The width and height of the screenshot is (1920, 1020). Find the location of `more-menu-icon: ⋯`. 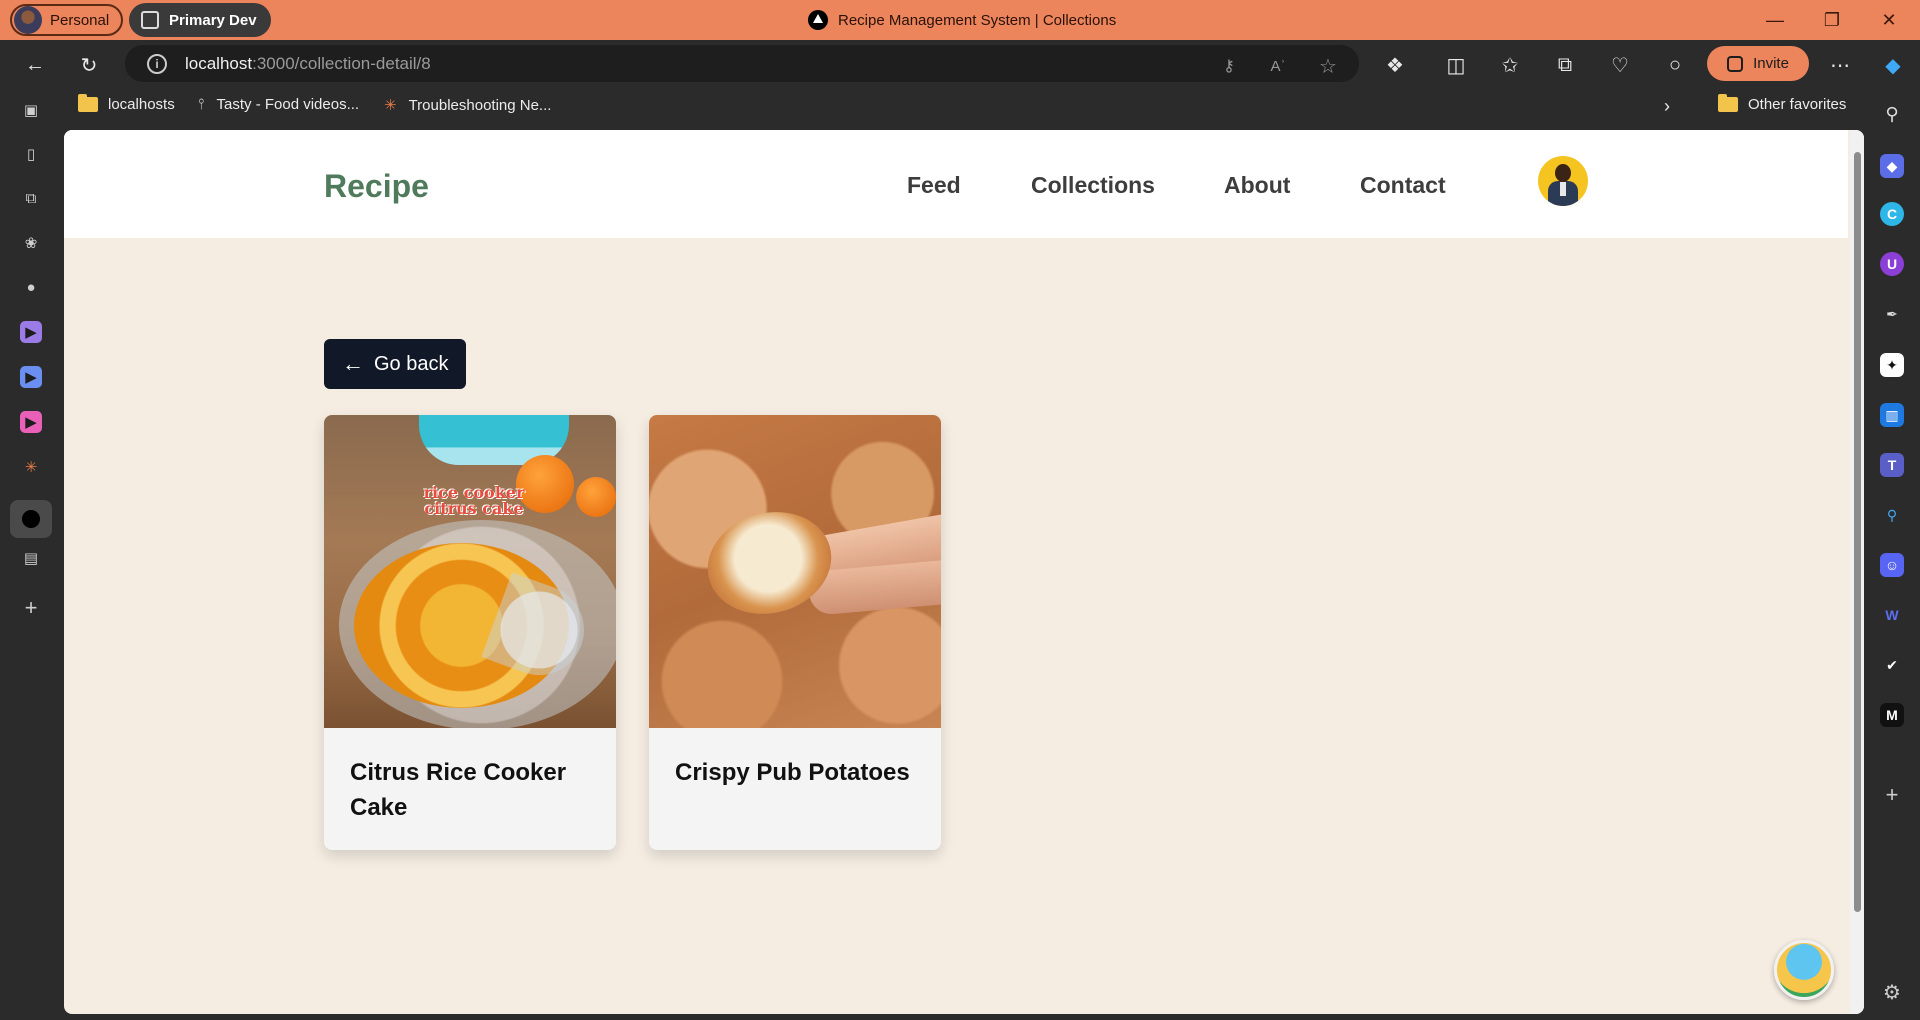

more-menu-icon: ⋯ is located at coordinates (1840, 65).